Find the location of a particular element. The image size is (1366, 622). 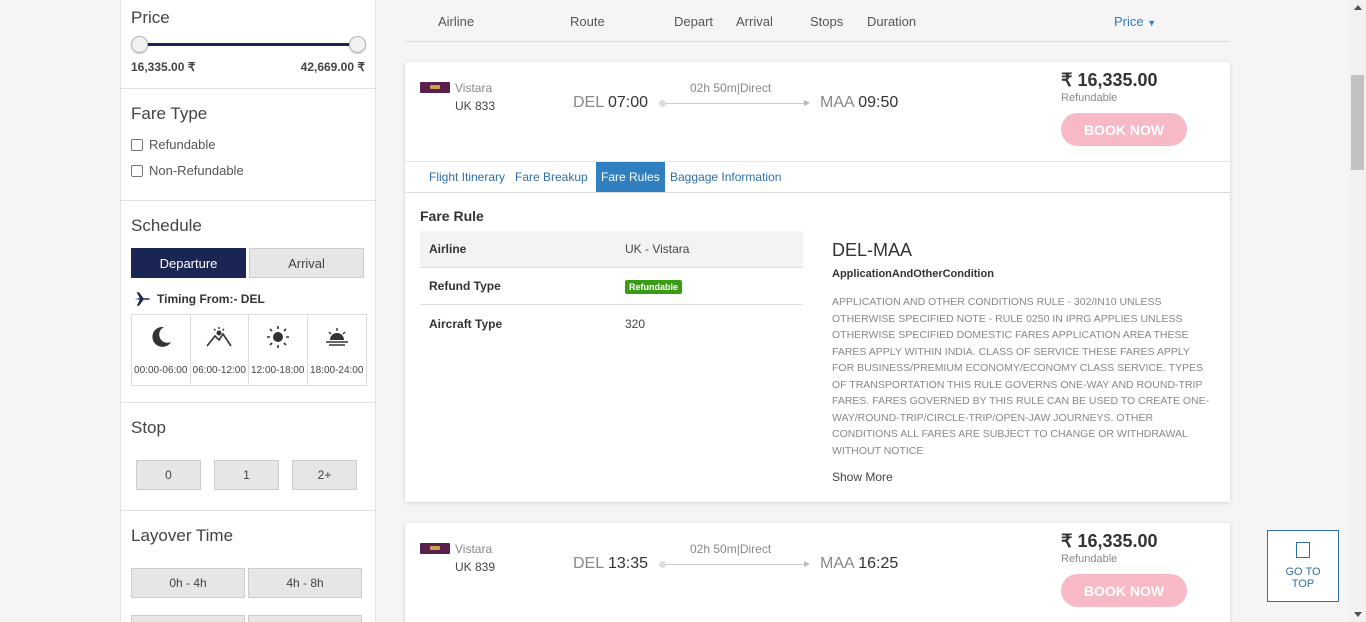

fare-rule-row: Refund Type Refundable is located at coordinates (611, 286).